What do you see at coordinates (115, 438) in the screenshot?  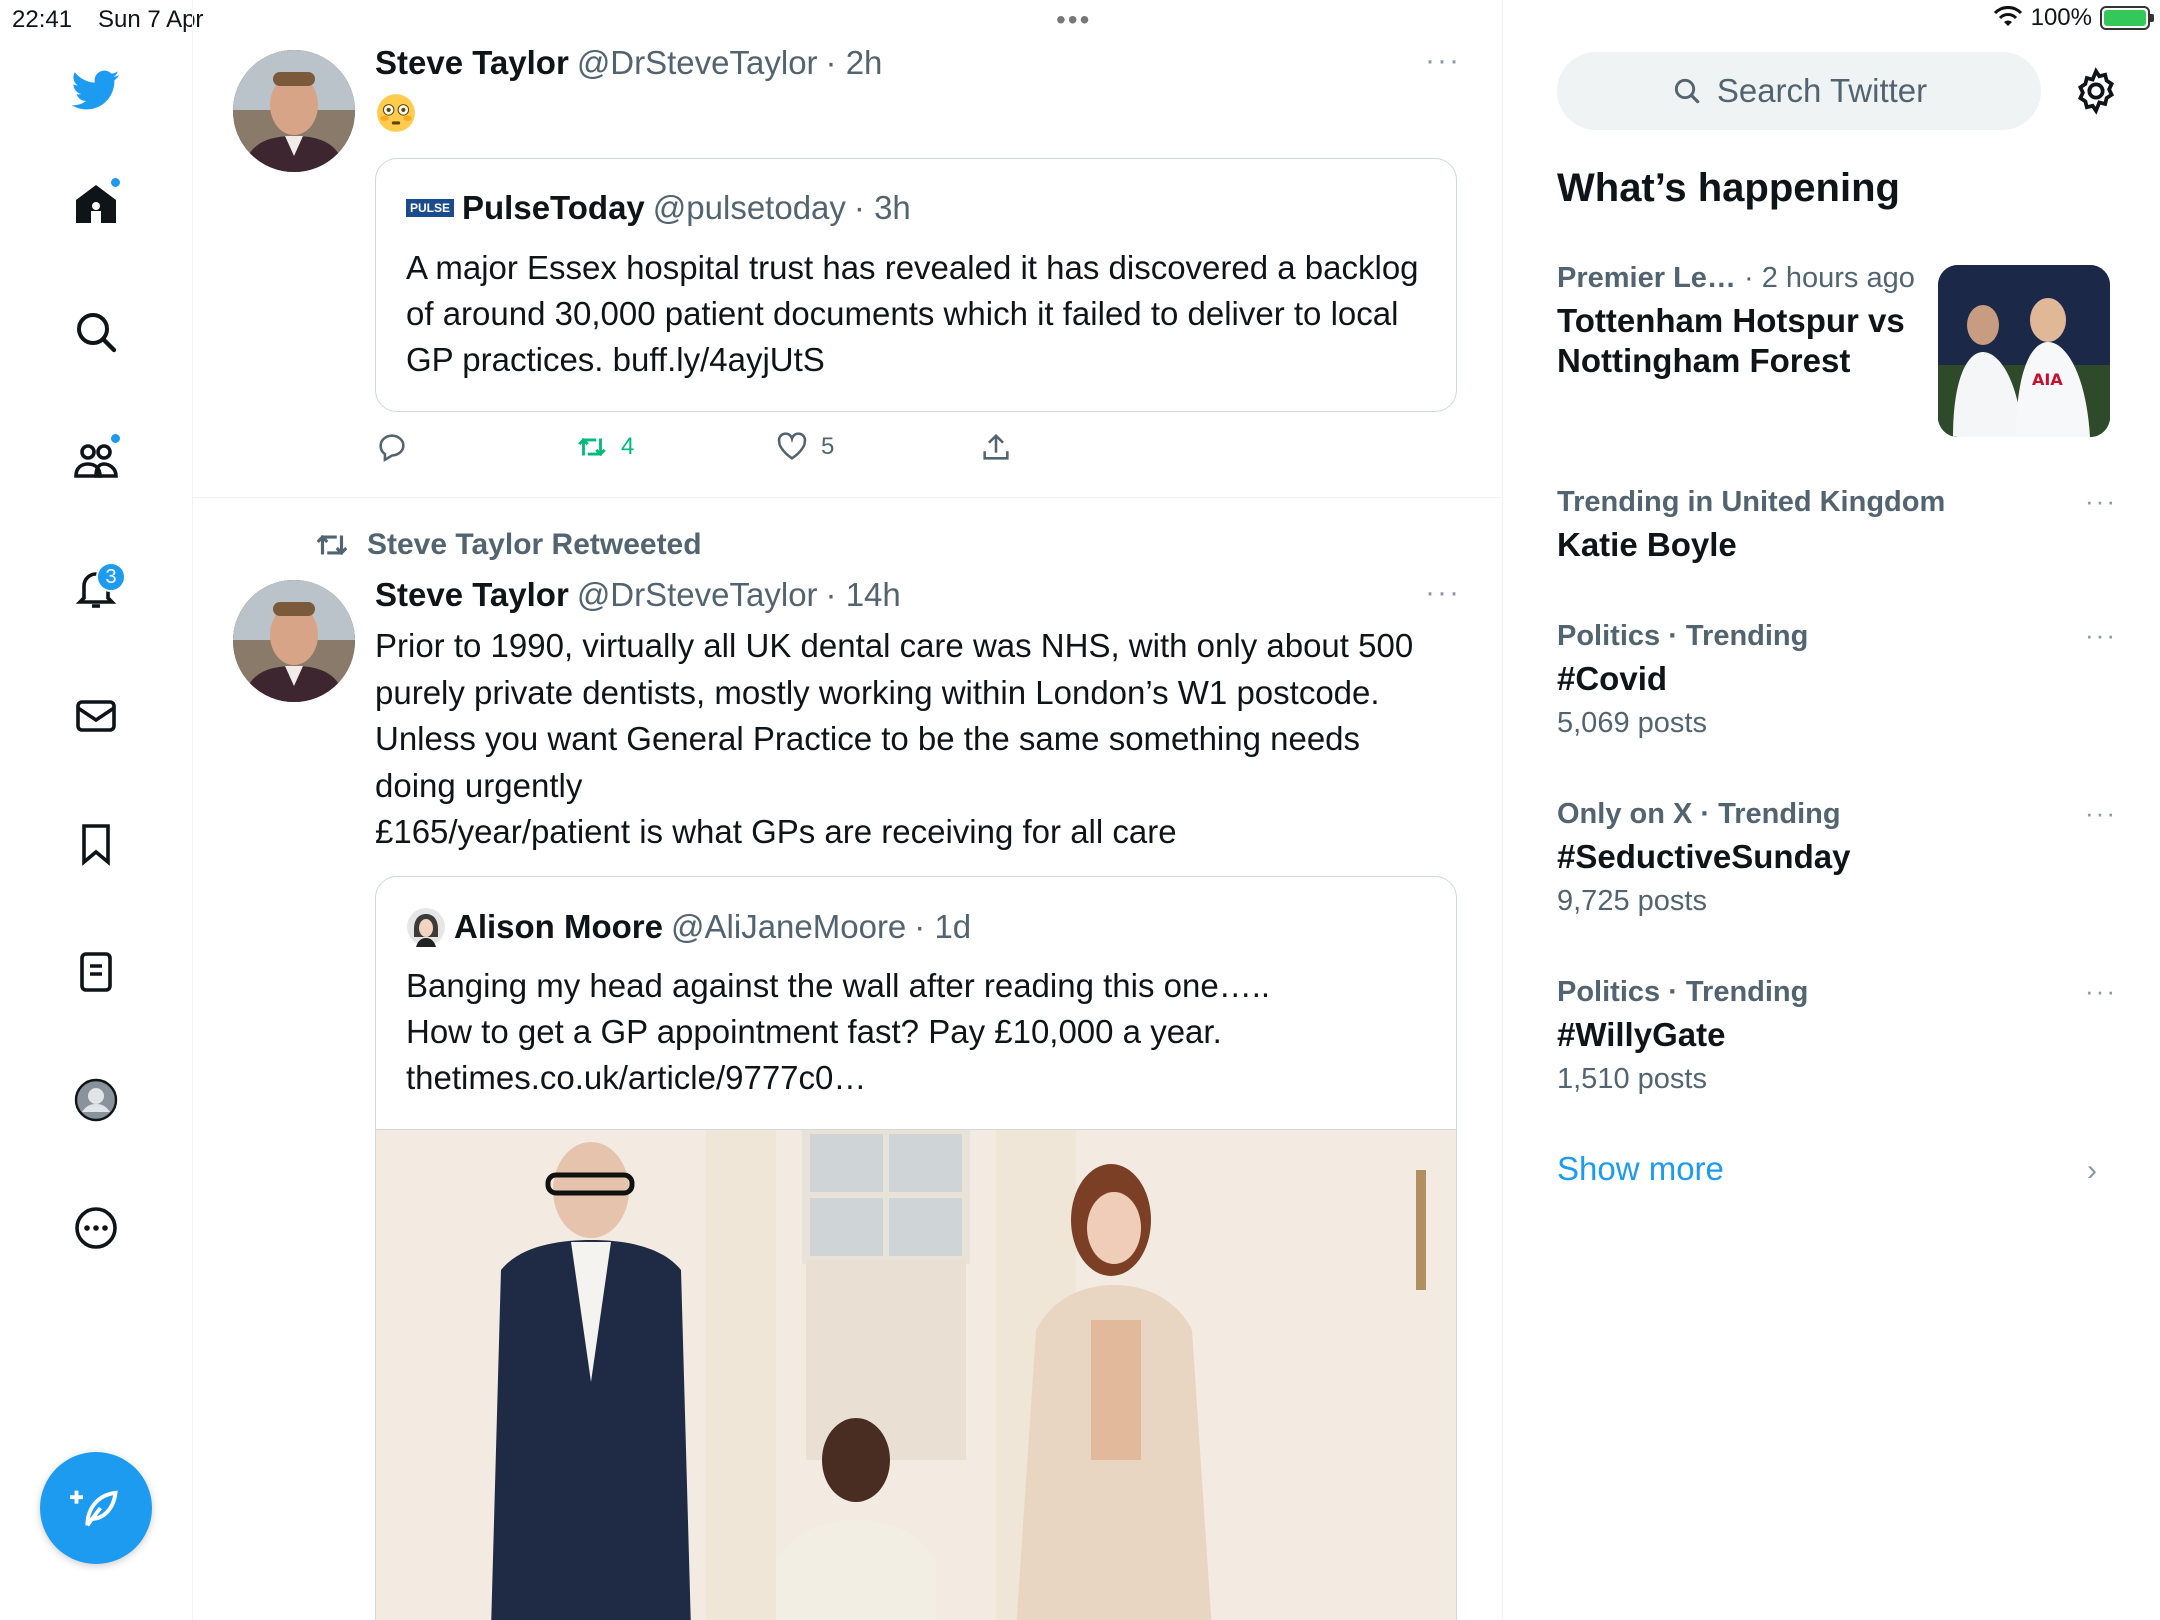 I see `communities-unread-dot` at bounding box center [115, 438].